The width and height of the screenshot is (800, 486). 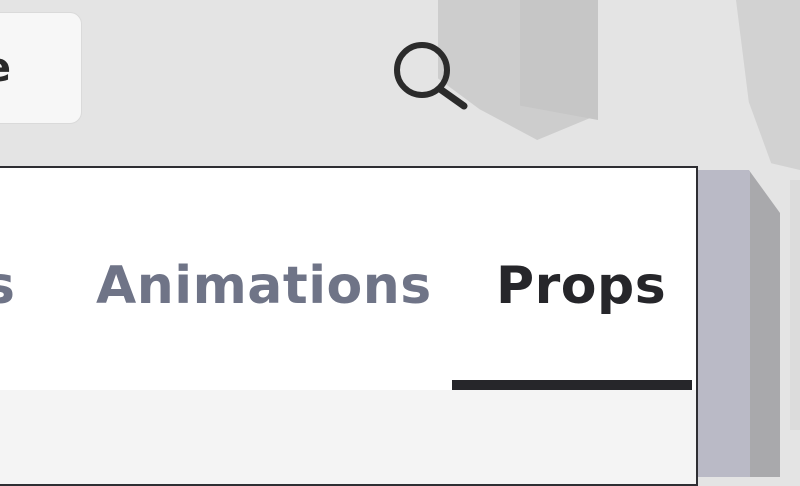 What do you see at coordinates (559, 60) in the screenshot?
I see `background-cube-side` at bounding box center [559, 60].